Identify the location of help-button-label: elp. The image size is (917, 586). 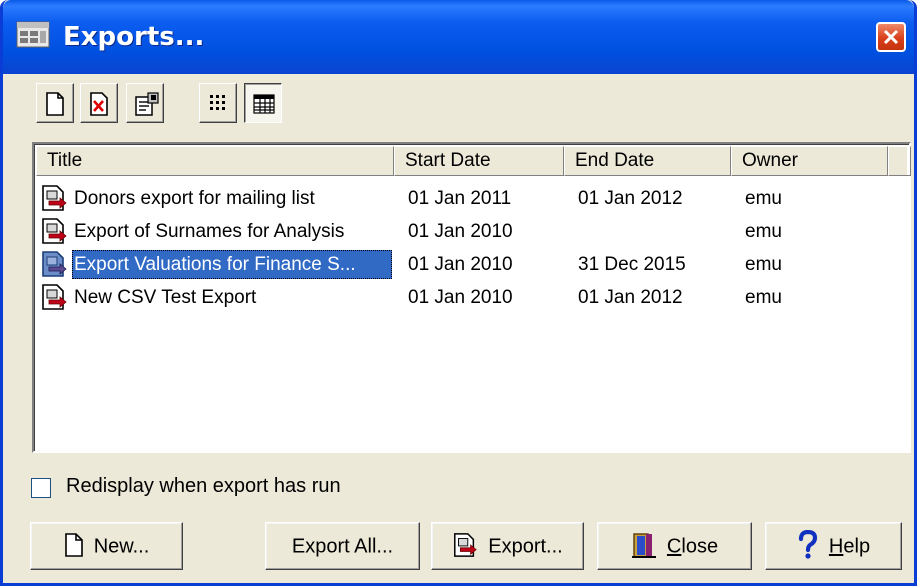
(857, 546).